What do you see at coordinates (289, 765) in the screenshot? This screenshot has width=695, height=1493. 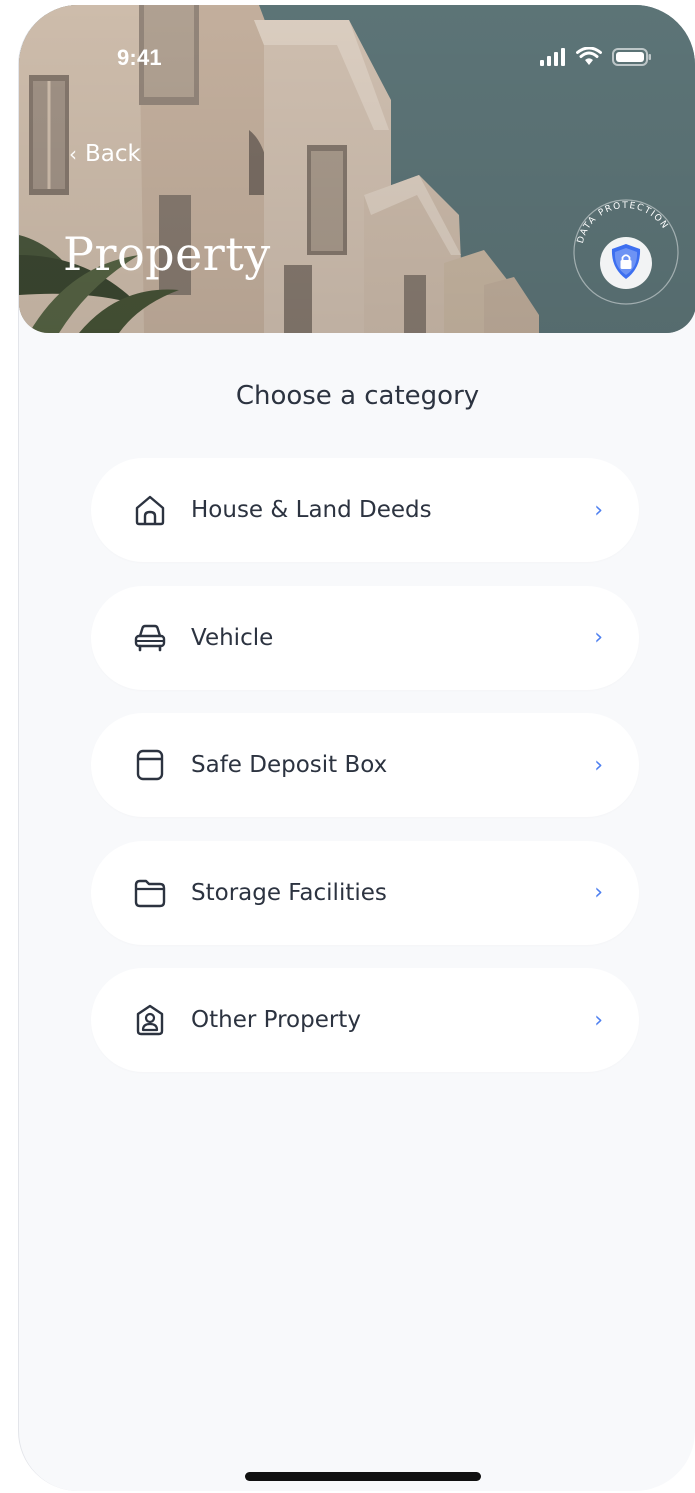 I see `category-label: Safe Deposit Box` at bounding box center [289, 765].